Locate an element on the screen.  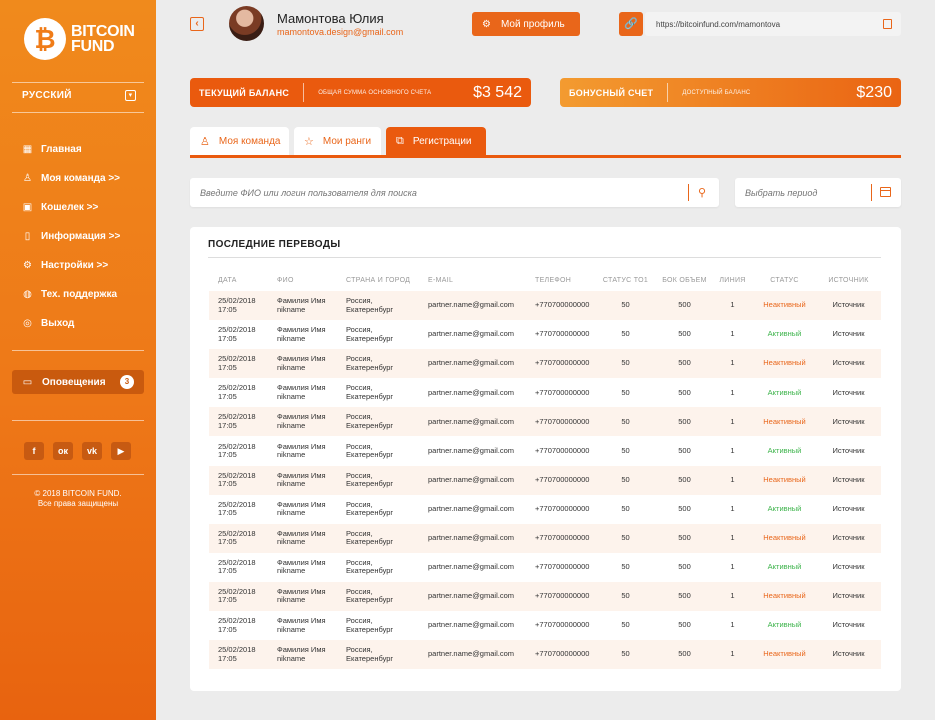
period-picker is located at coordinates (818, 192).